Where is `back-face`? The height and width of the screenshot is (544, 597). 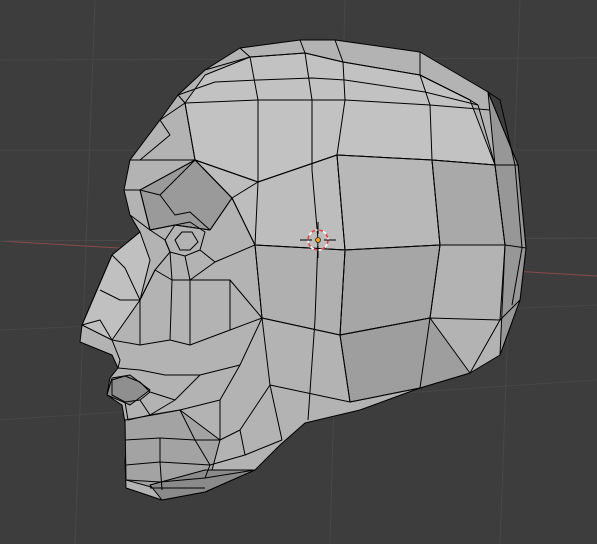
back-face is located at coordinates (468, 202).